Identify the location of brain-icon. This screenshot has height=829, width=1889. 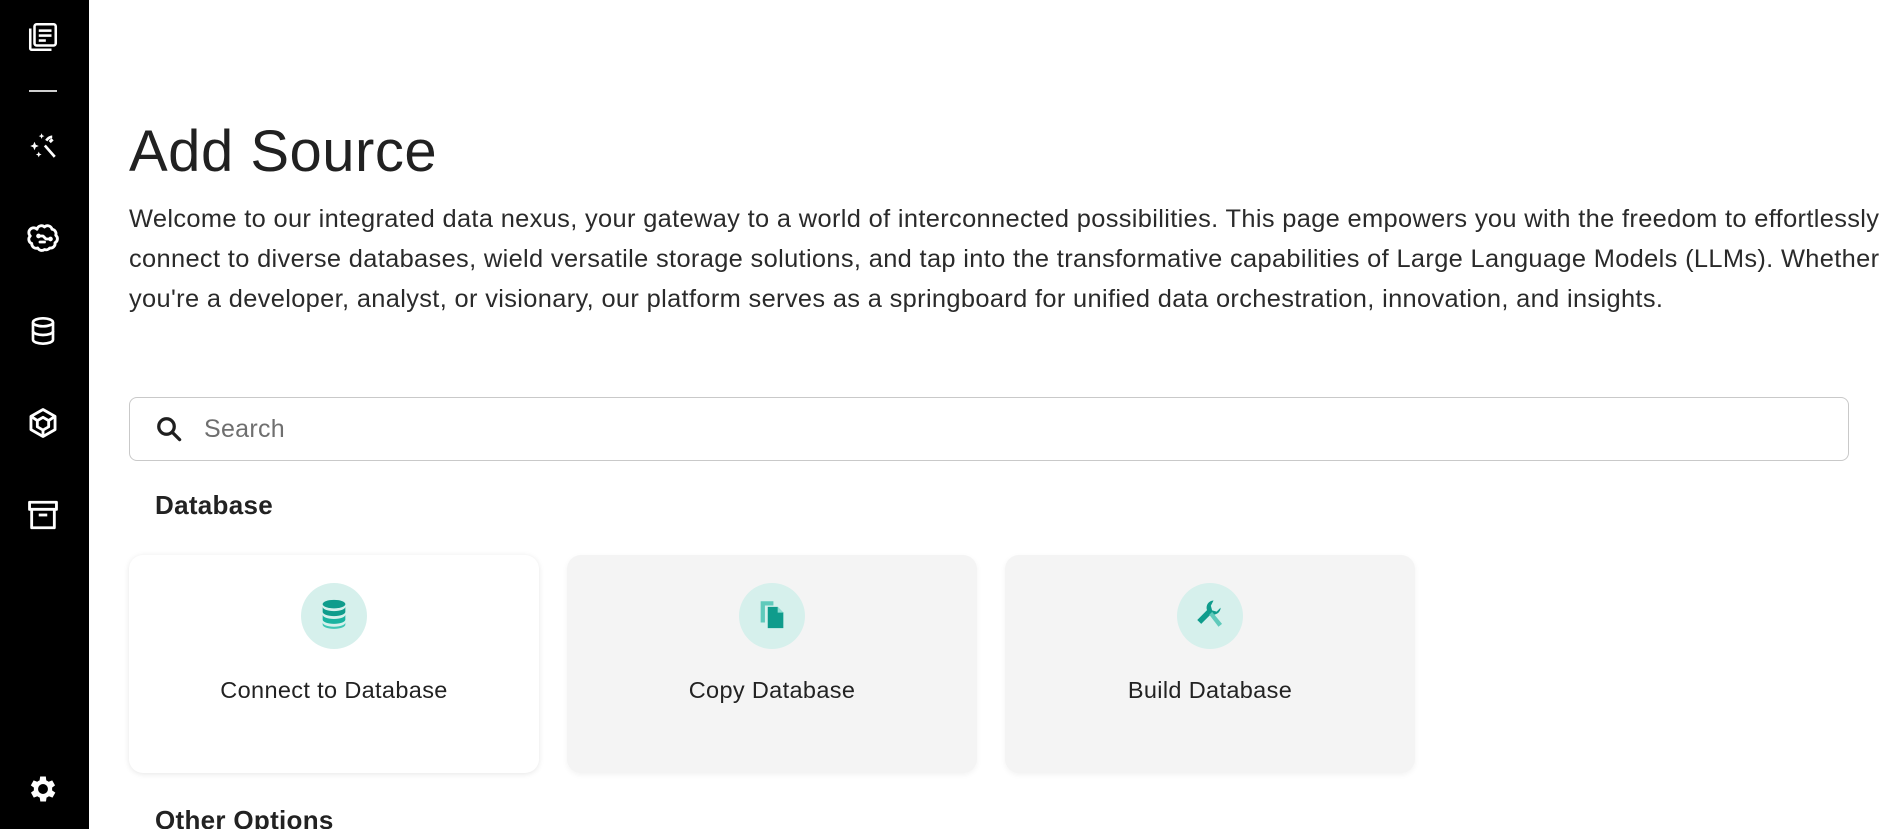
(43, 239).